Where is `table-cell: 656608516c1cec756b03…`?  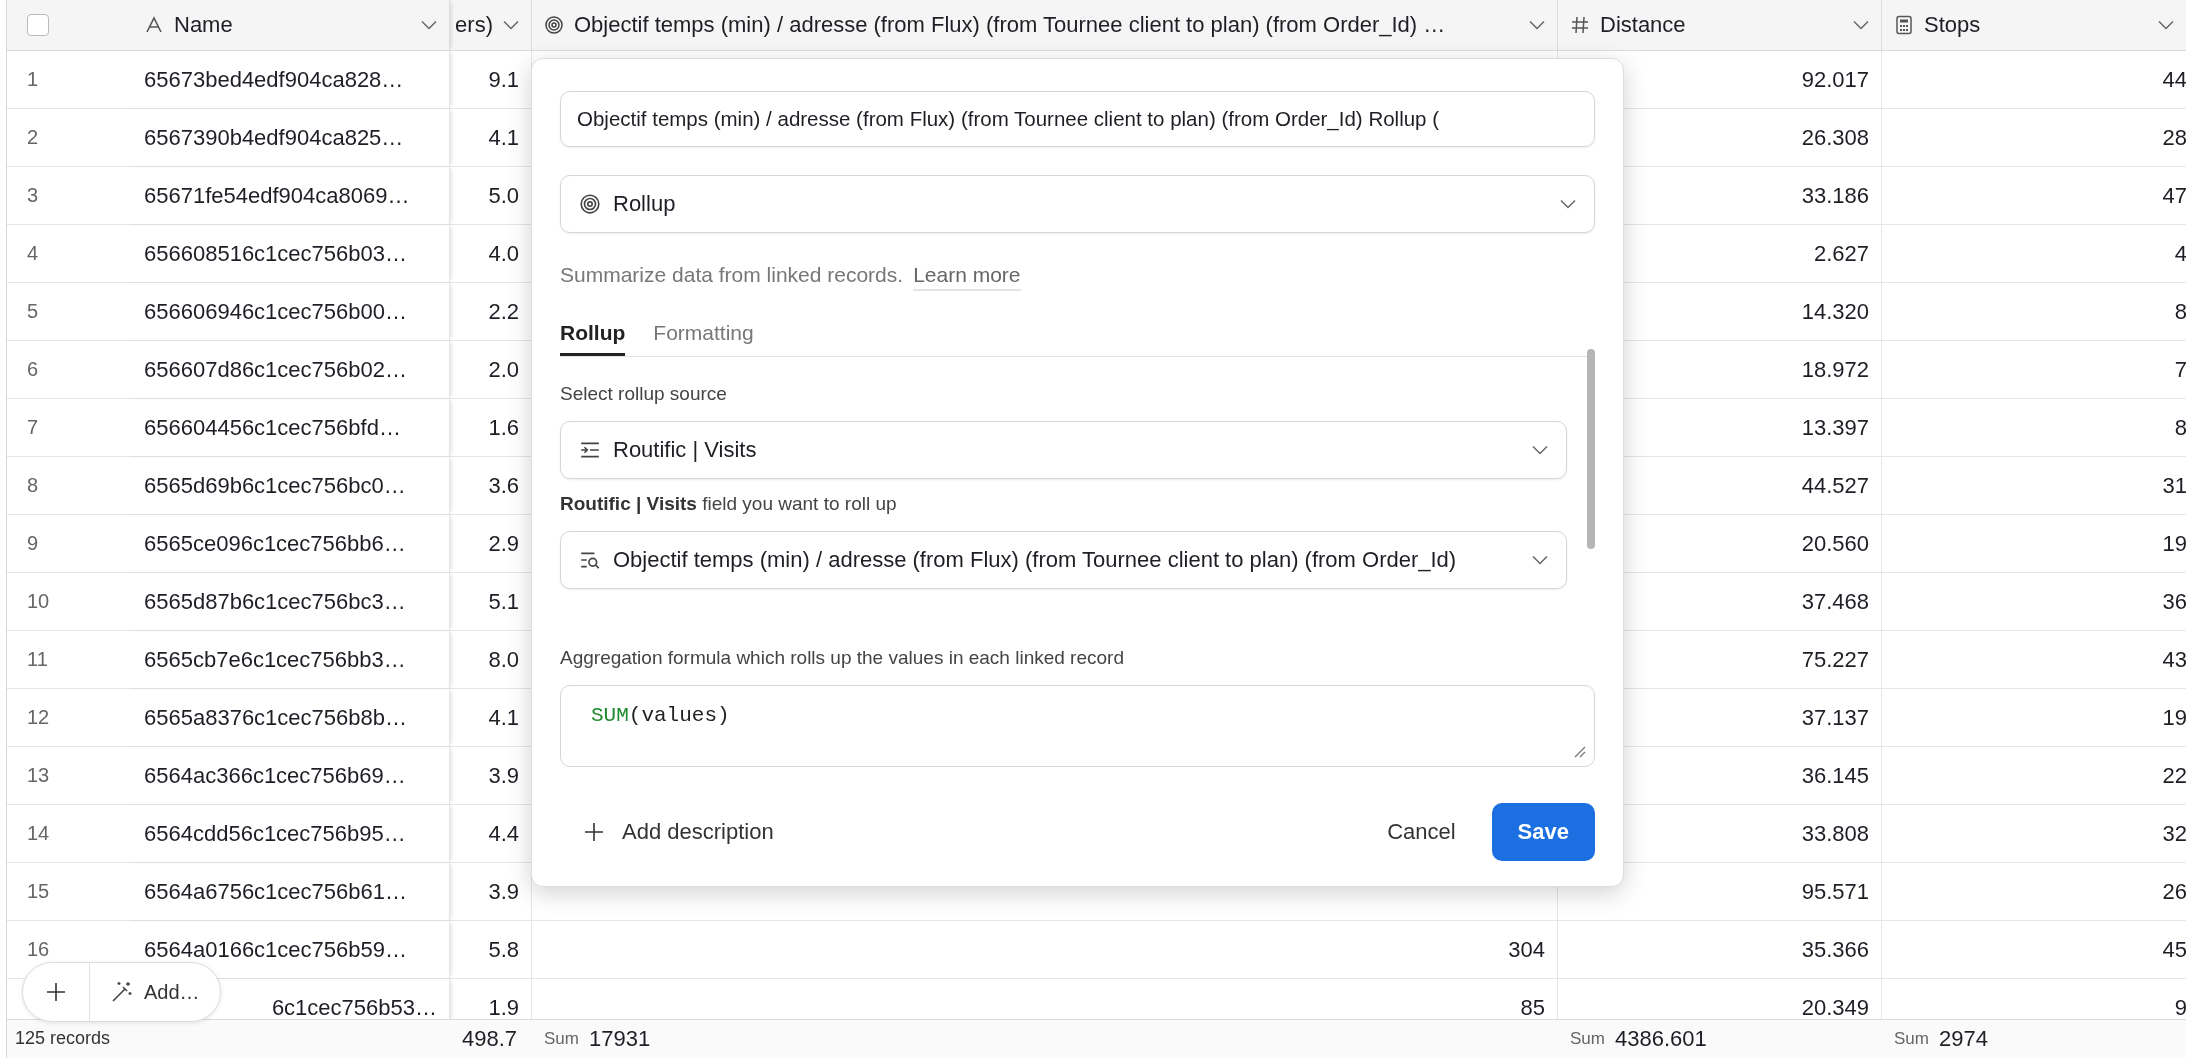
table-cell: 656608516c1cec756b03… is located at coordinates (275, 253).